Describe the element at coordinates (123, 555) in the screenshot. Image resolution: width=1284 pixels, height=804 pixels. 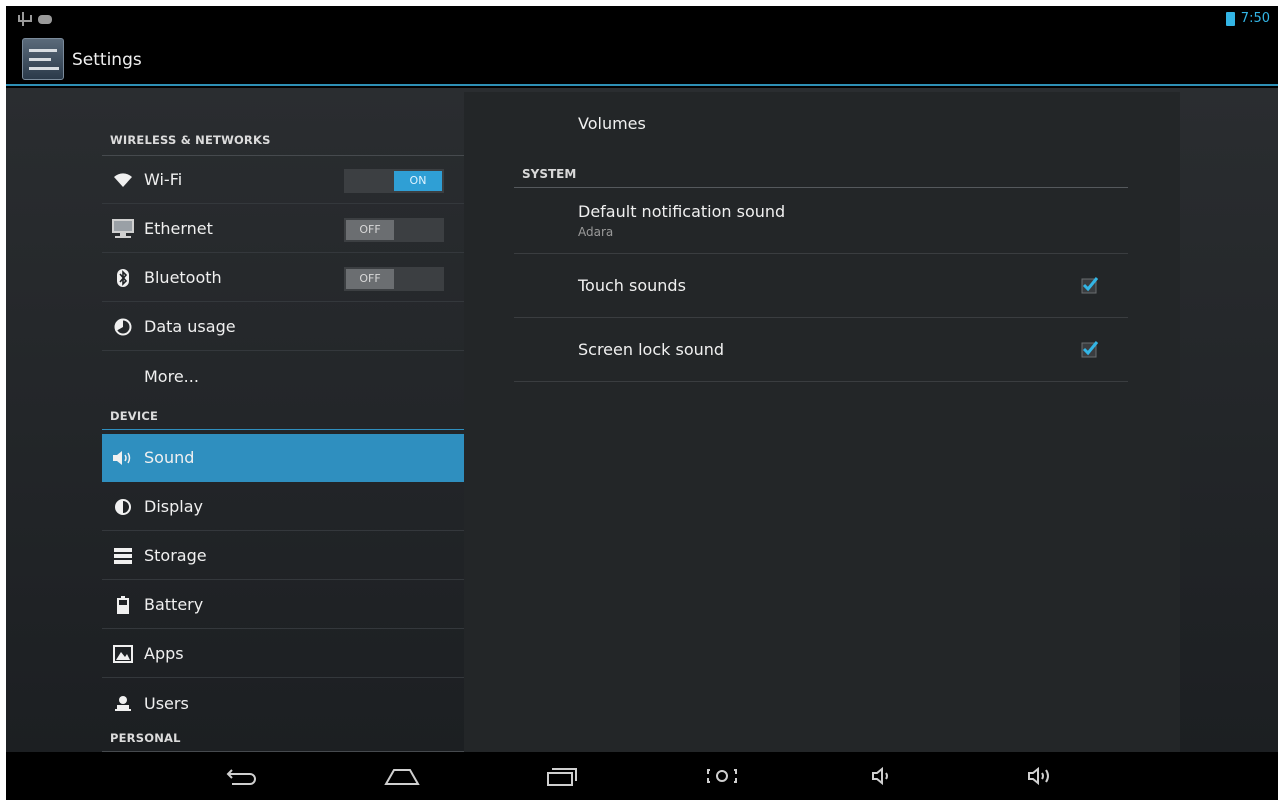
I see `storage-icon` at that location.